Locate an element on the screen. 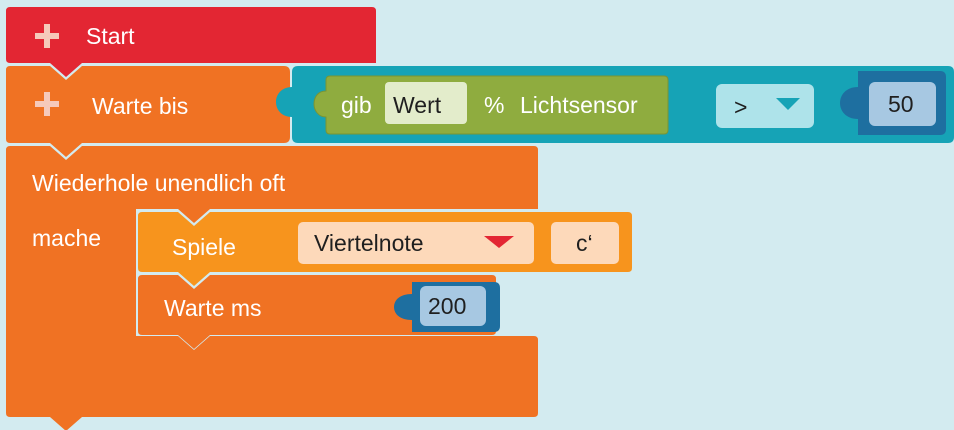 The width and height of the screenshot is (954, 430). wert-field: Wert is located at coordinates (417, 105).